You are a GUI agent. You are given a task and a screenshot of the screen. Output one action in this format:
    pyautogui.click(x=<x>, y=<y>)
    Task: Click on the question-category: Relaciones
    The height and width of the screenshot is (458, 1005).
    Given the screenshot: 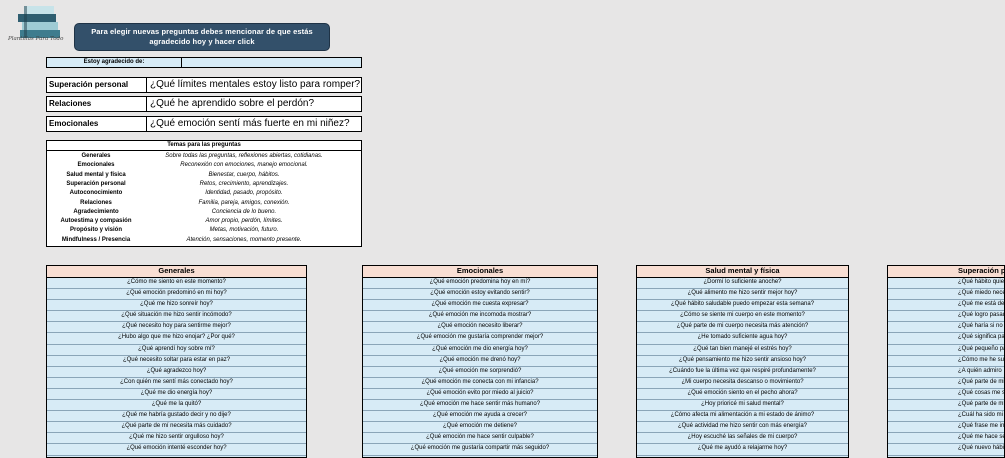 What is the action you would take?
    pyautogui.click(x=97, y=104)
    